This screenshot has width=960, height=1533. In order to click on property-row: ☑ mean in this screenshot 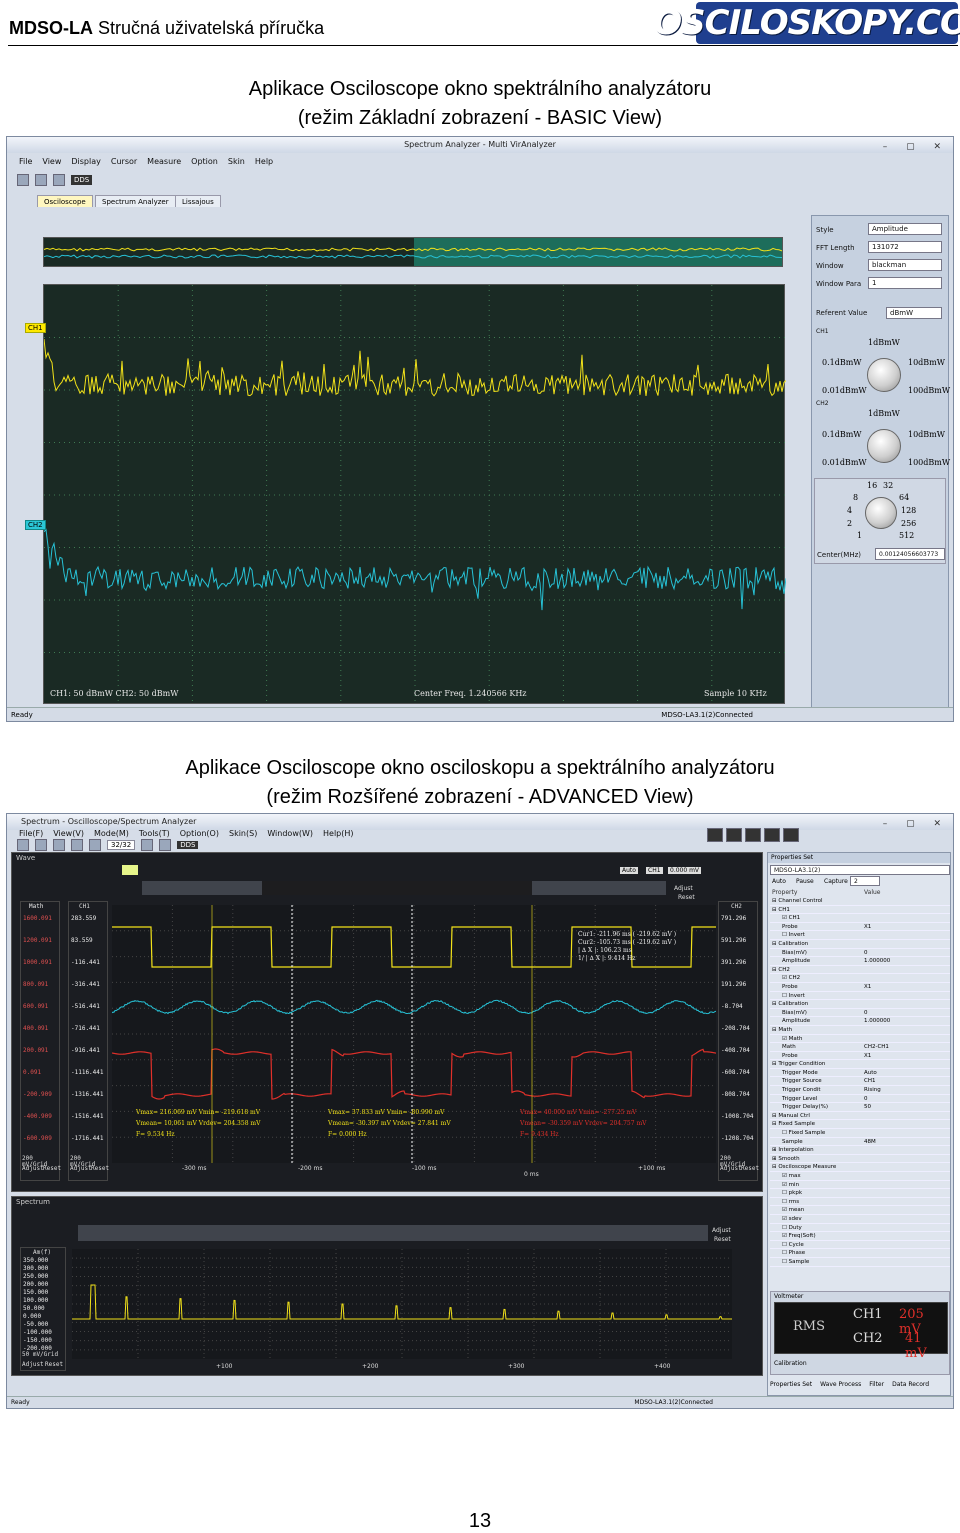, I will do `click(860, 1210)`.